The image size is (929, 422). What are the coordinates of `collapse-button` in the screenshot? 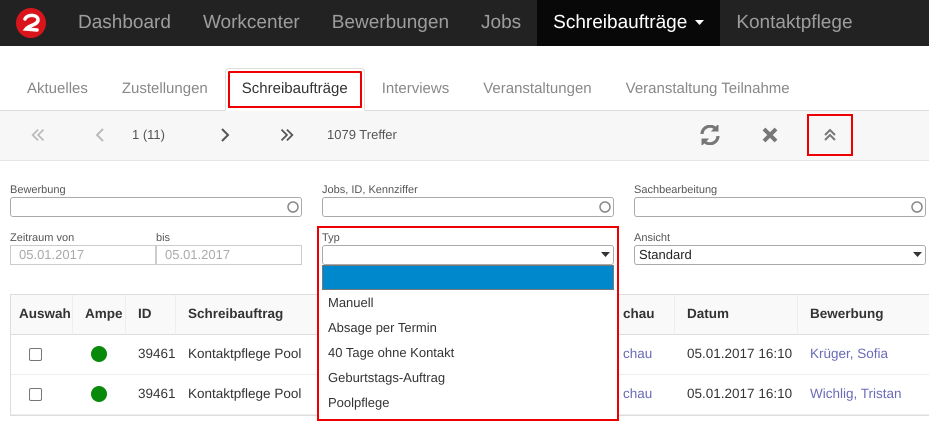 It's located at (829, 135).